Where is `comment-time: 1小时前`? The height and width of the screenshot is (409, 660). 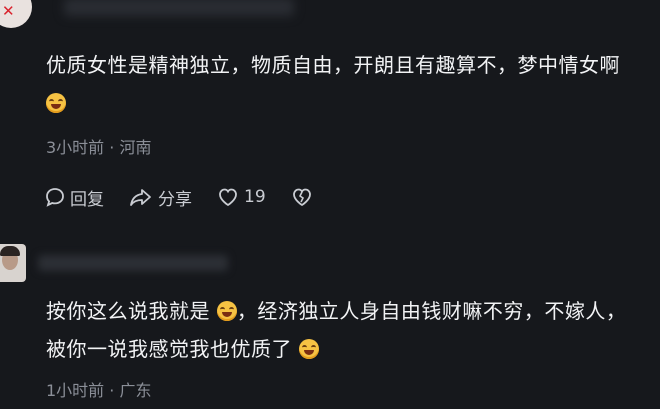
comment-time: 1小时前 is located at coordinates (75, 390).